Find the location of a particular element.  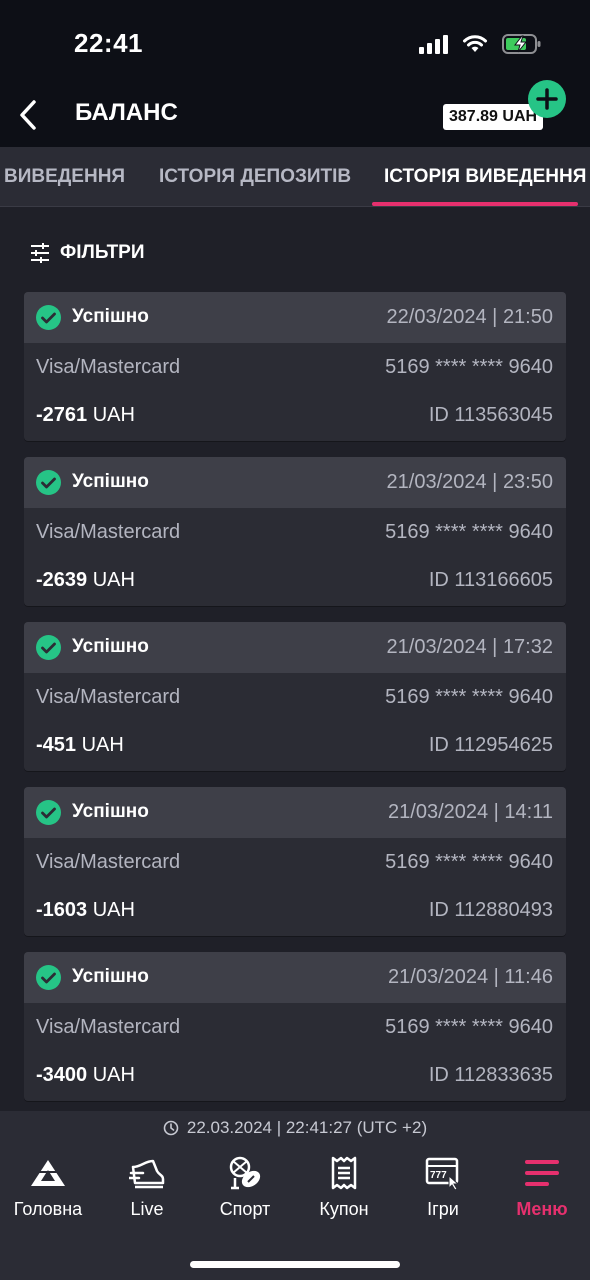

transaction-amount: -451 UAH is located at coordinates (80, 745).